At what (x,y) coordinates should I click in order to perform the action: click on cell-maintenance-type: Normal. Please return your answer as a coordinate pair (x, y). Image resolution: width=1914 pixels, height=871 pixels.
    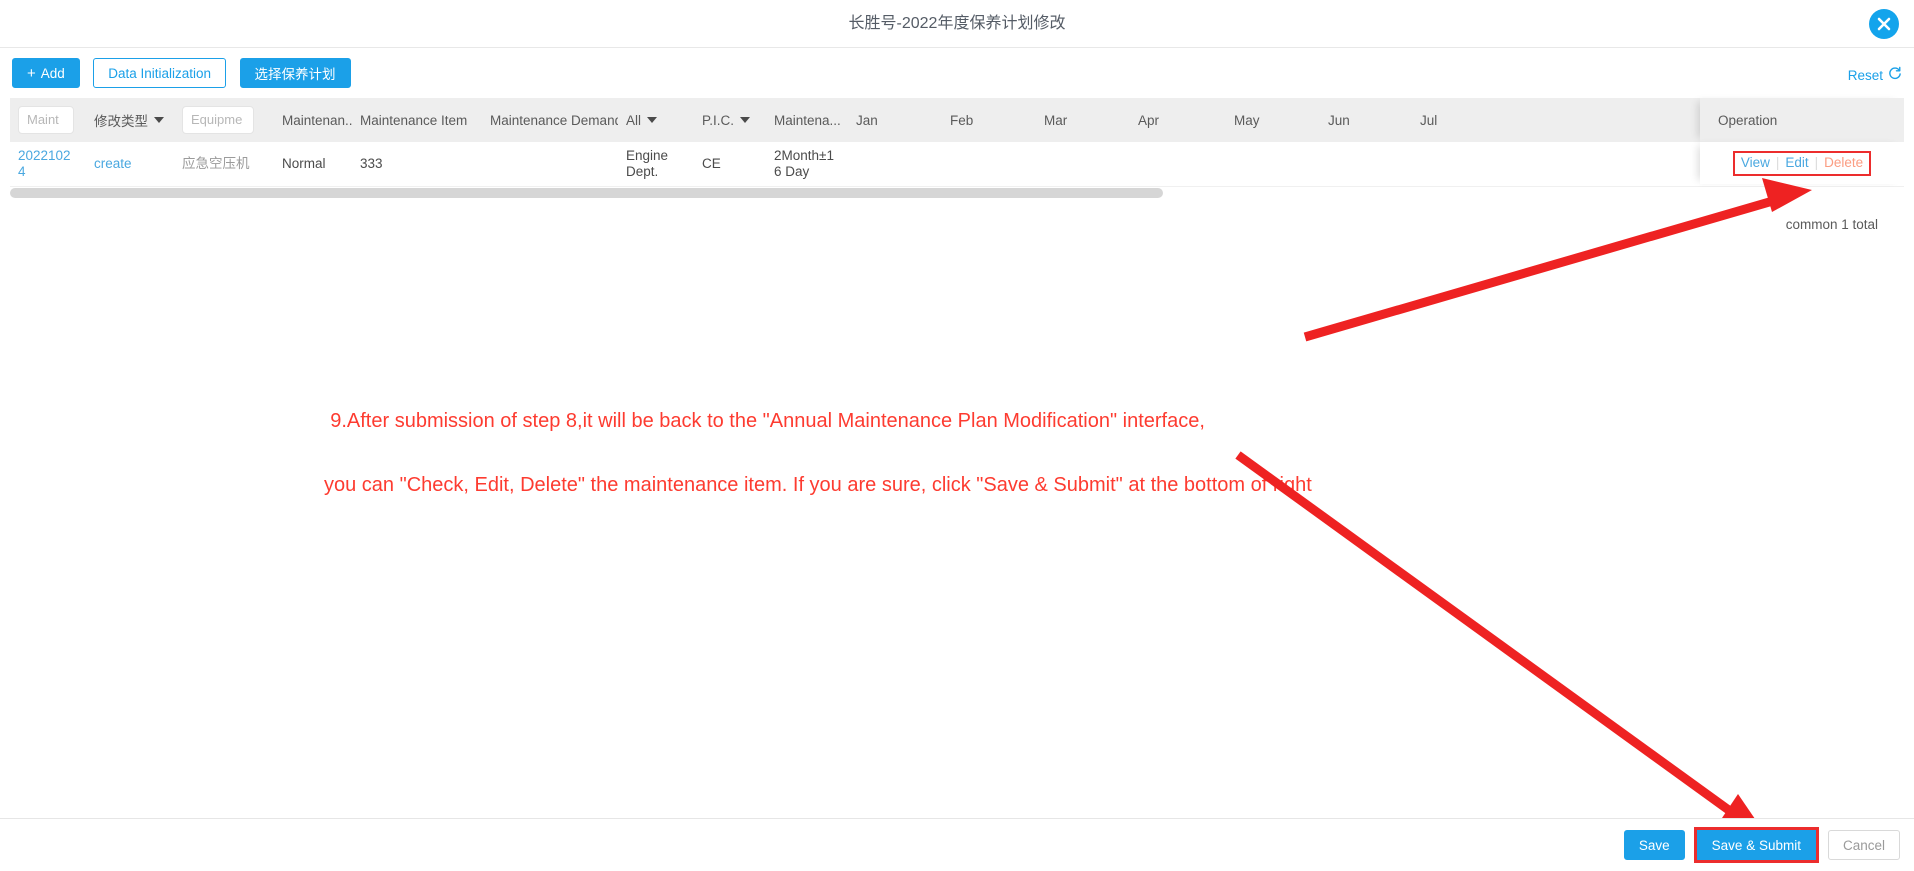
    Looking at the image, I should click on (304, 163).